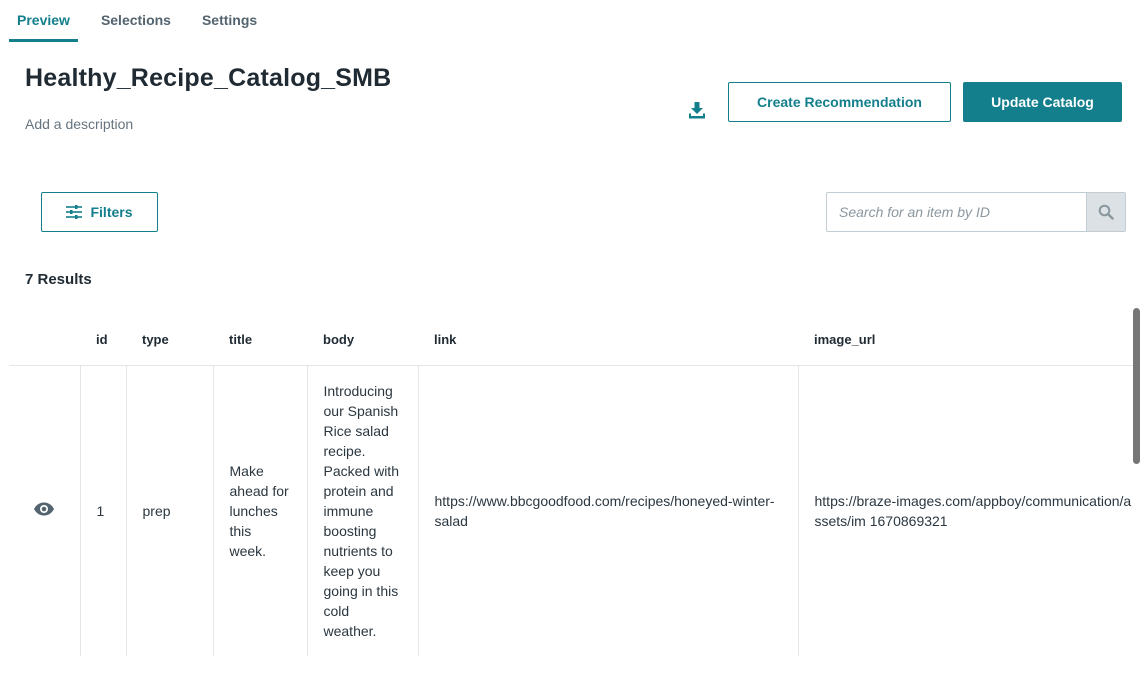 The image size is (1147, 697). What do you see at coordinates (1136, 386) in the screenshot?
I see `vertical-scrollbar` at bounding box center [1136, 386].